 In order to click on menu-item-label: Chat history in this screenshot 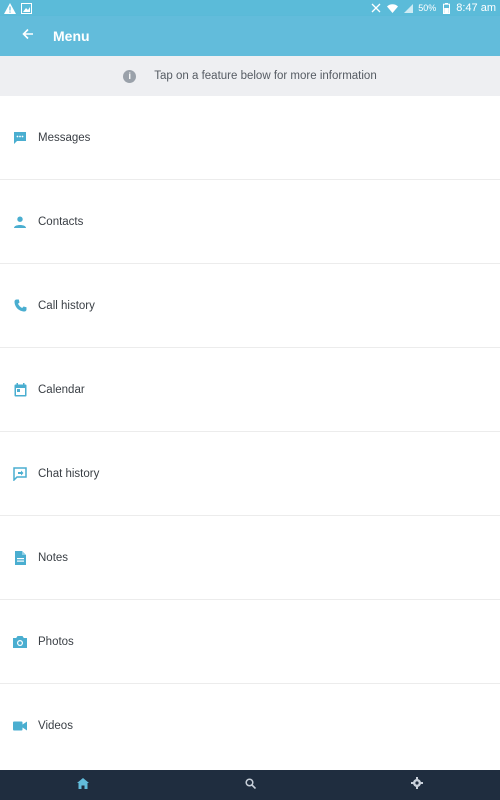, I will do `click(69, 473)`.